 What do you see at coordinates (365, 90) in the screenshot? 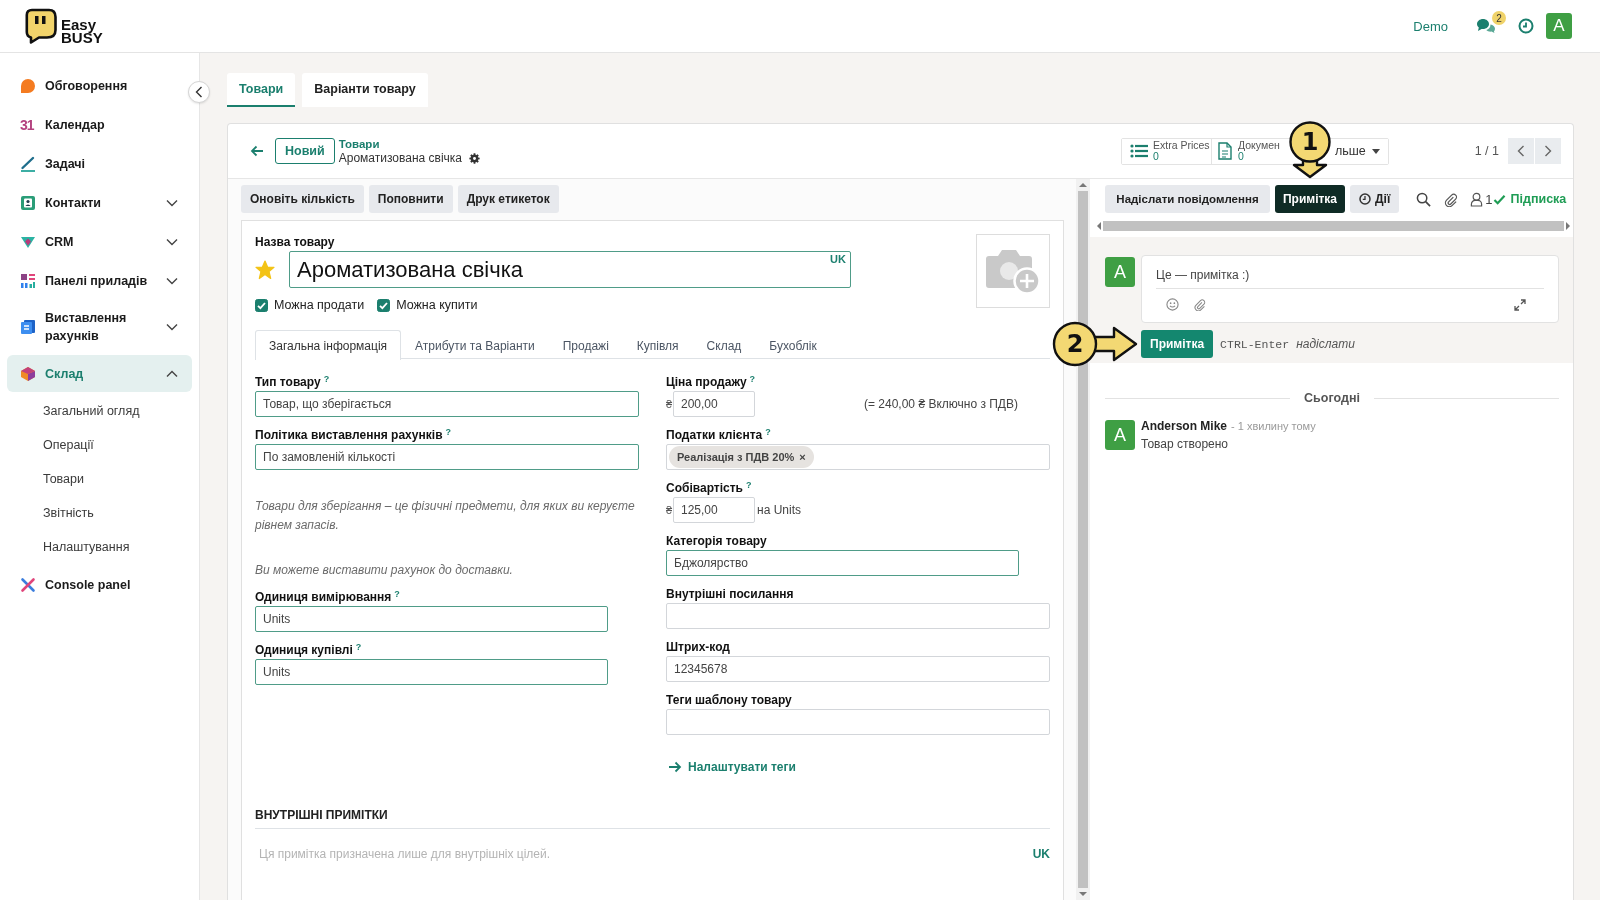
I see `view-tab: Варіанти товару` at bounding box center [365, 90].